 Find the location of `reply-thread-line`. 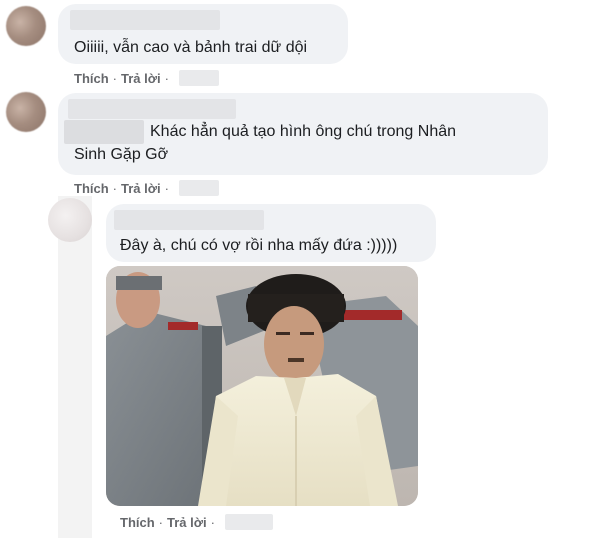

reply-thread-line is located at coordinates (75, 367).